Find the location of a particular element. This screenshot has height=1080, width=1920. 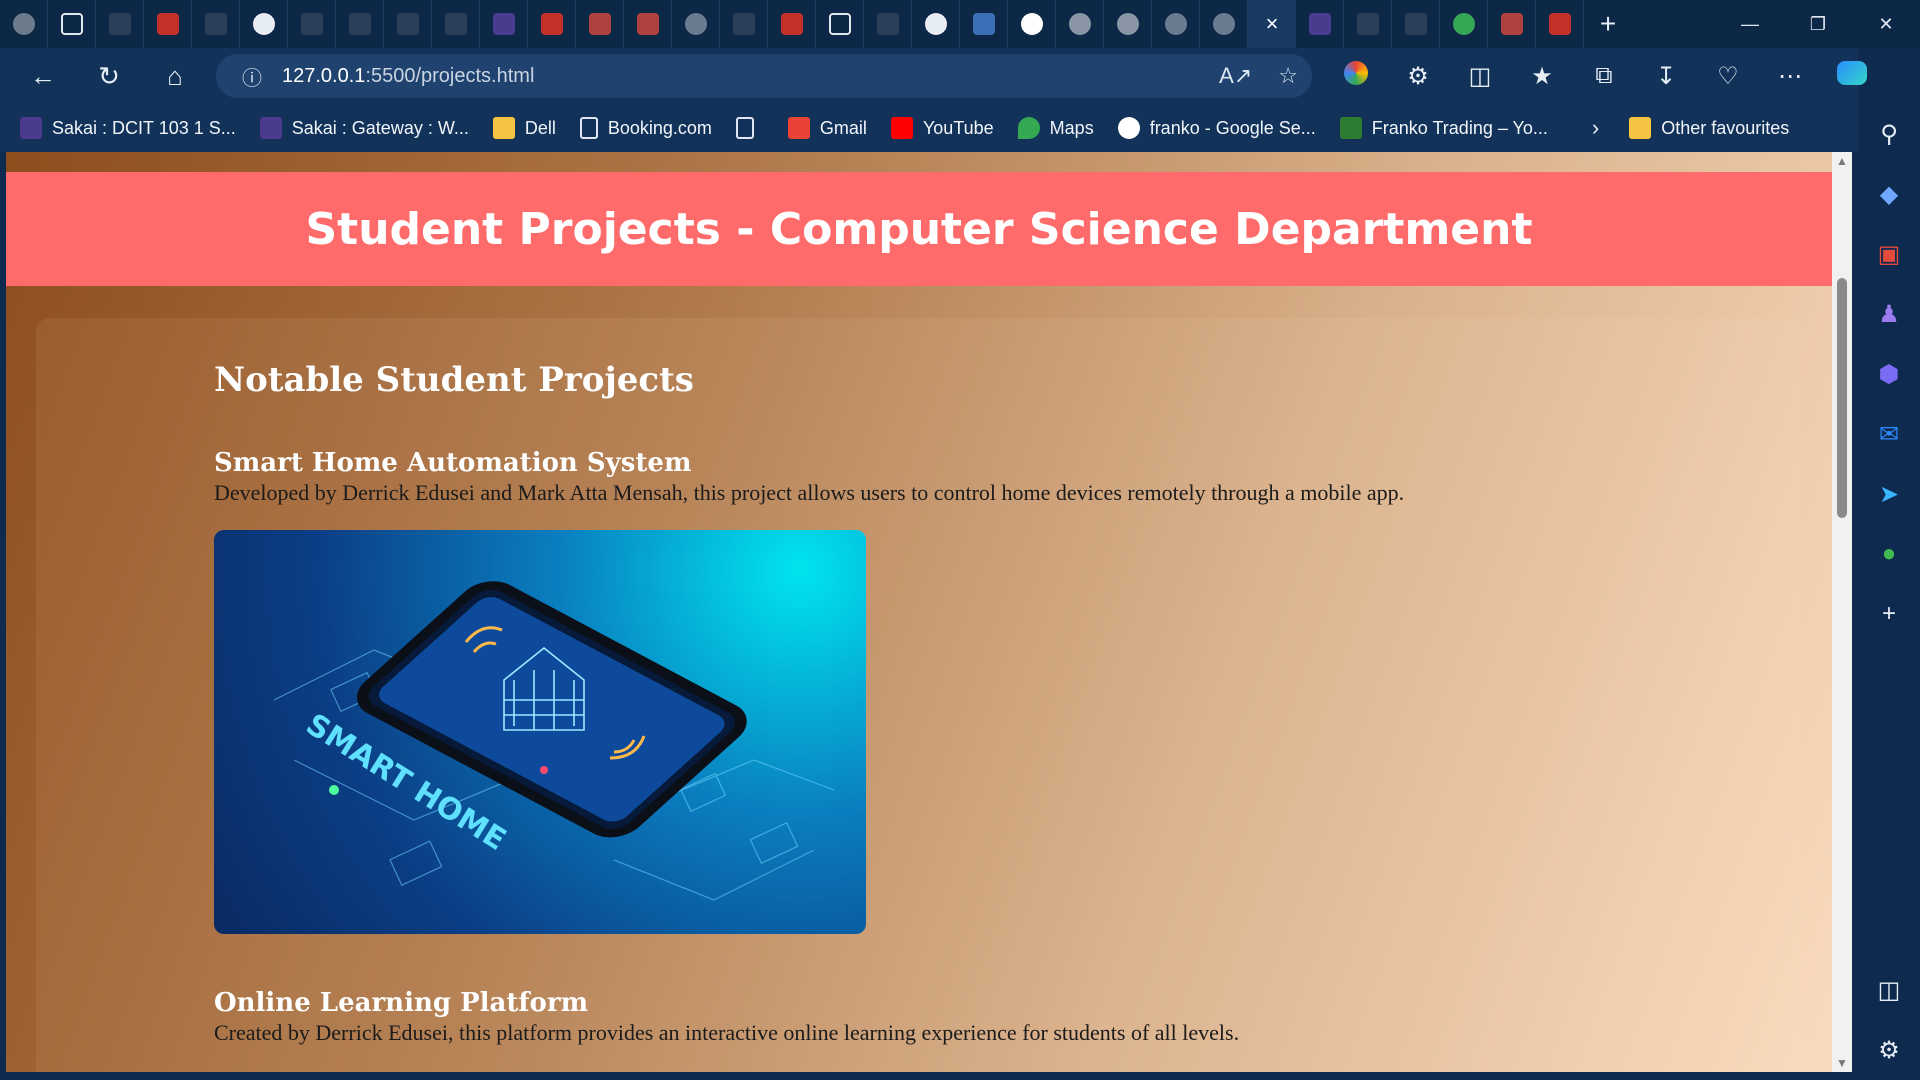

read-aloud-icon: A↗ is located at coordinates (1235, 76).